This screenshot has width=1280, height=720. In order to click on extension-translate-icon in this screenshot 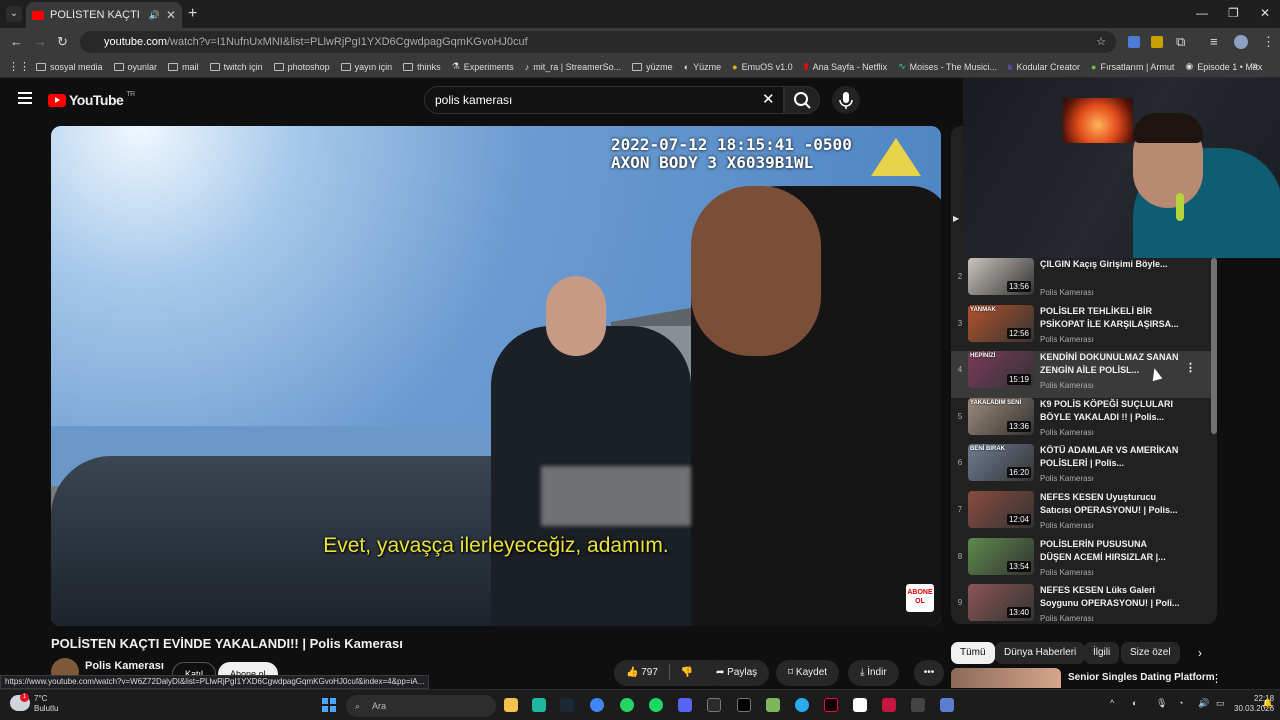, I will do `click(1134, 42)`.